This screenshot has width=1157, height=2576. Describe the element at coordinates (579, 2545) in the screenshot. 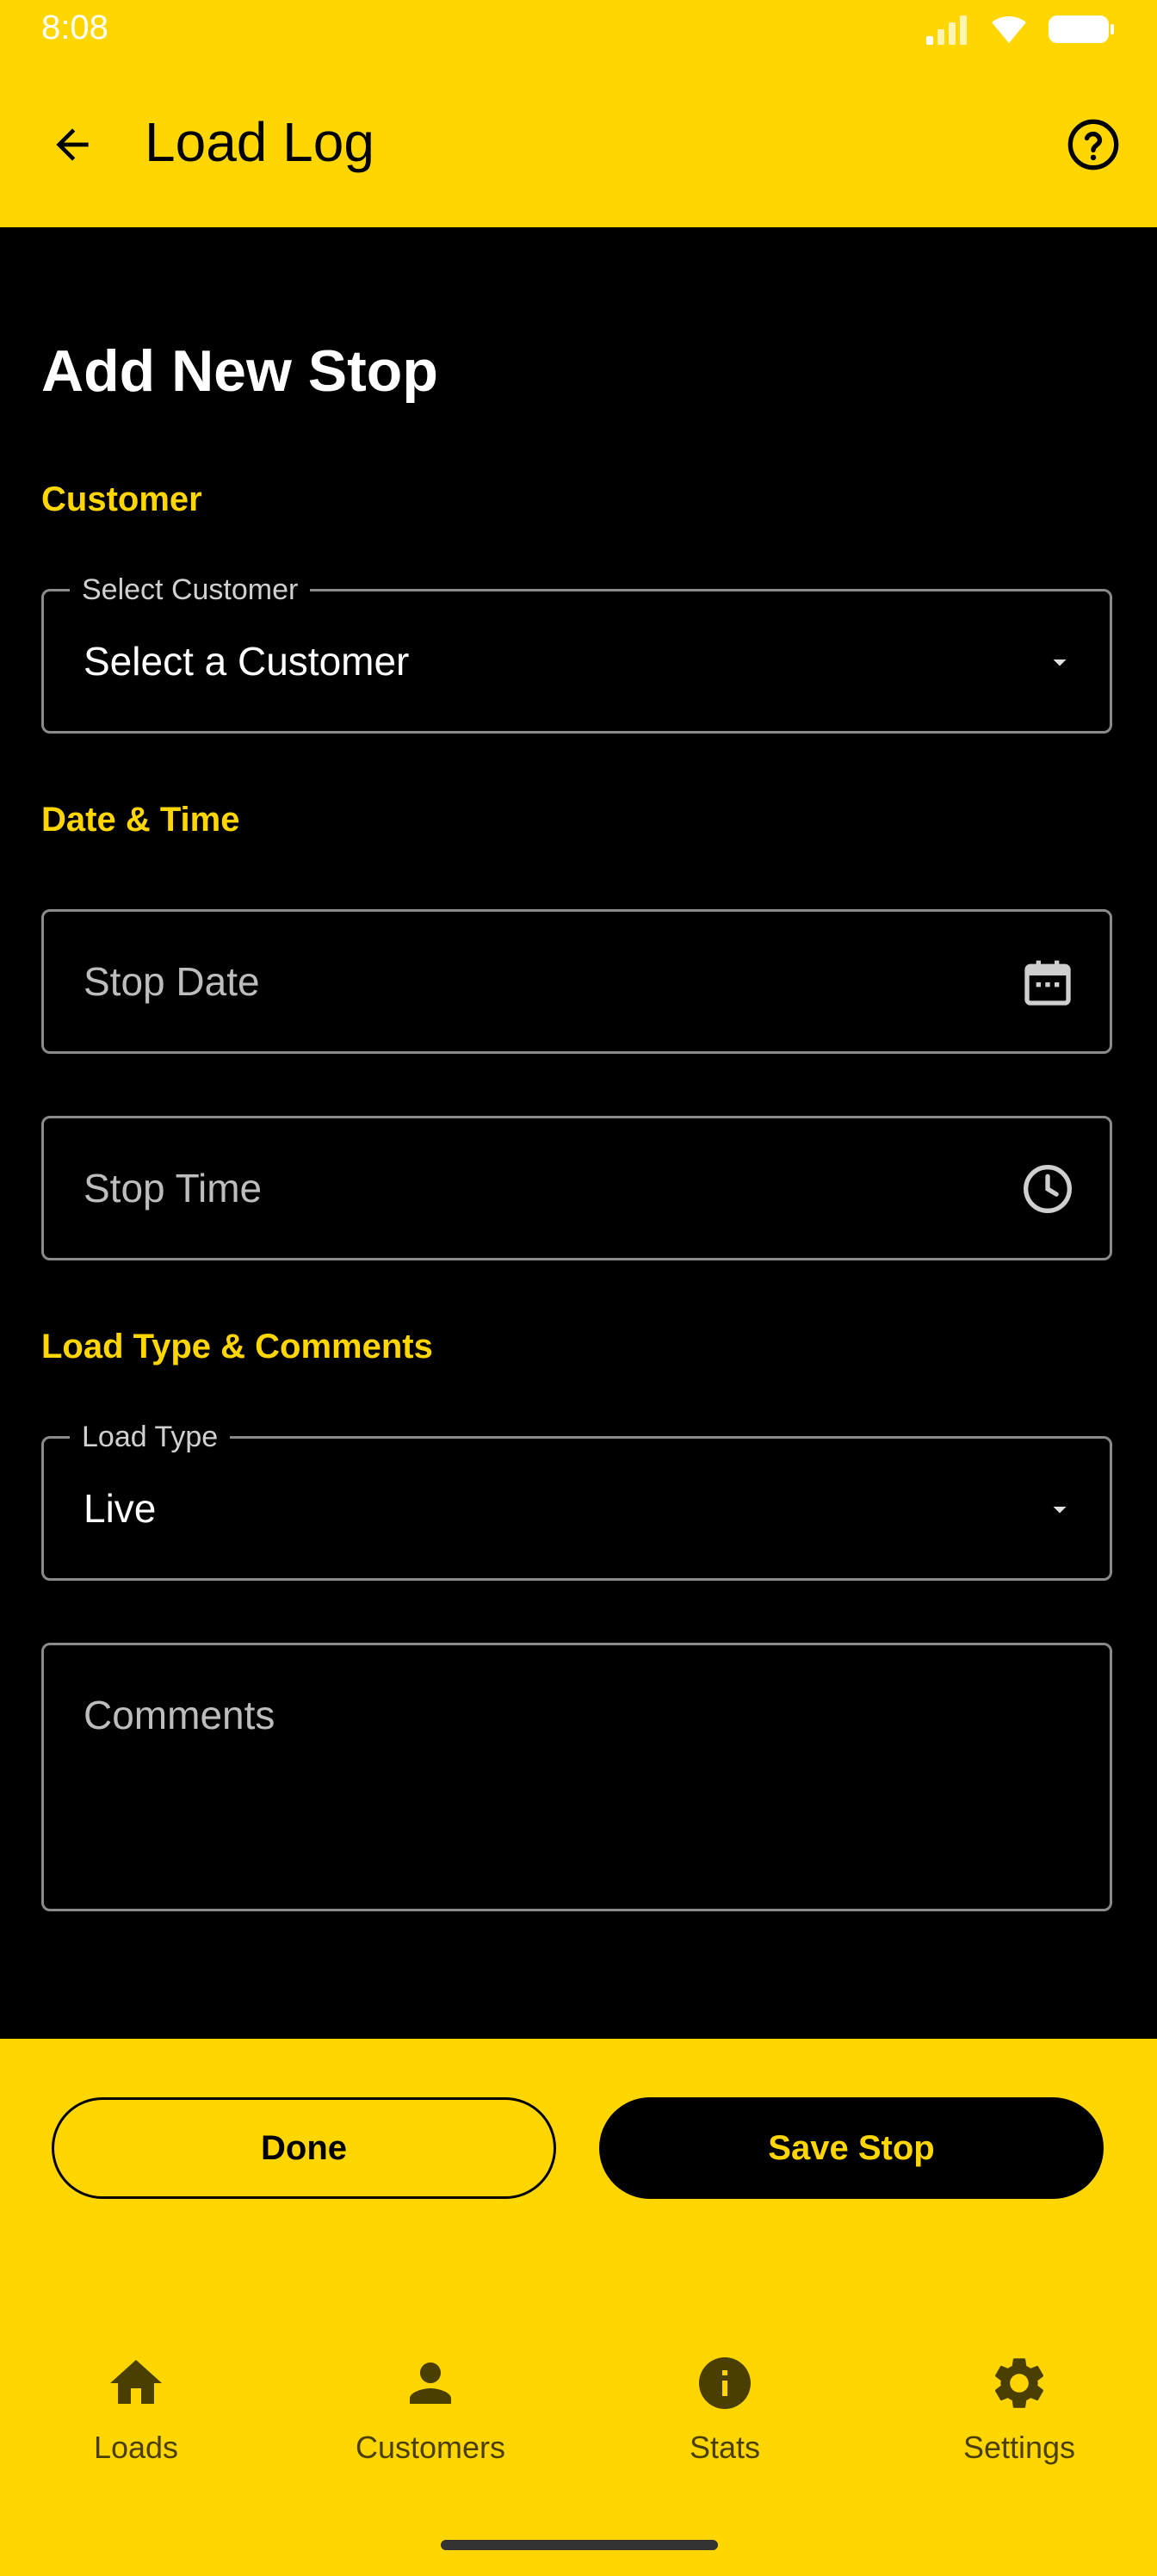

I see `home-indicator` at that location.